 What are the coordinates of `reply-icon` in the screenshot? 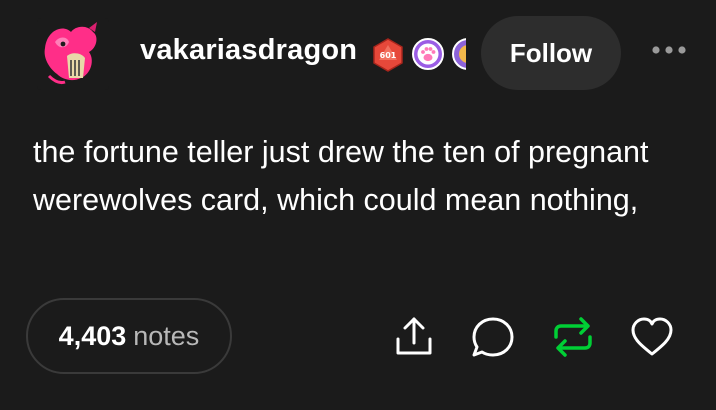 It's located at (493, 337).